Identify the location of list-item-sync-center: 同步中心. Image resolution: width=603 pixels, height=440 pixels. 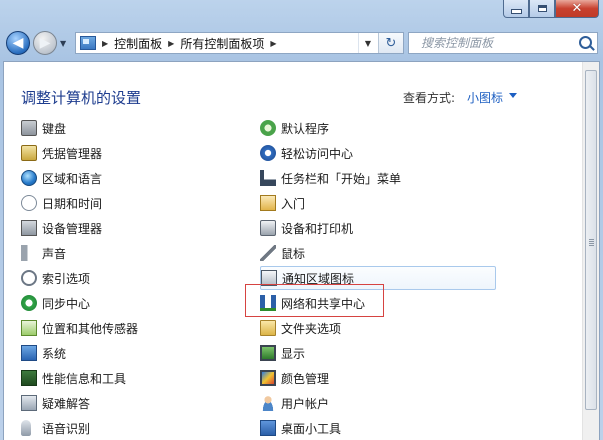
(55, 303).